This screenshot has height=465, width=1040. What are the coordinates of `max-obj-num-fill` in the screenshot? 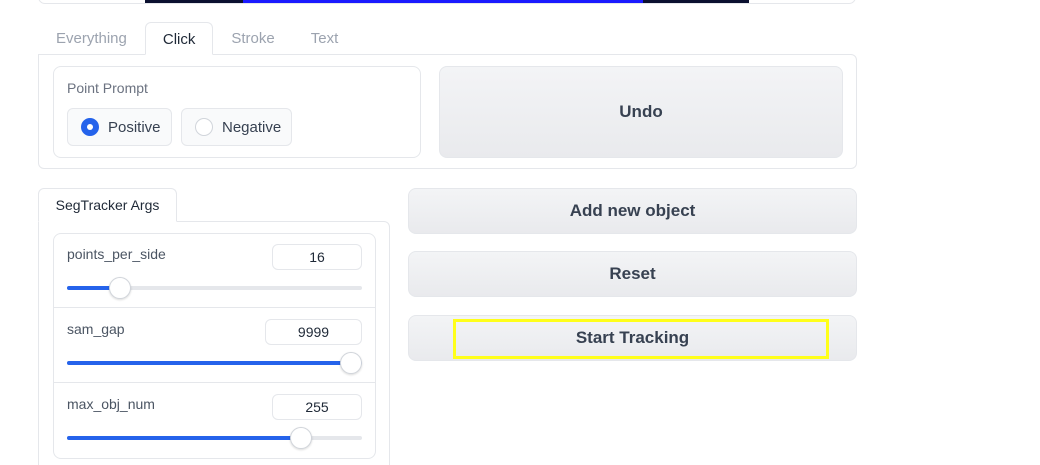 It's located at (184, 438).